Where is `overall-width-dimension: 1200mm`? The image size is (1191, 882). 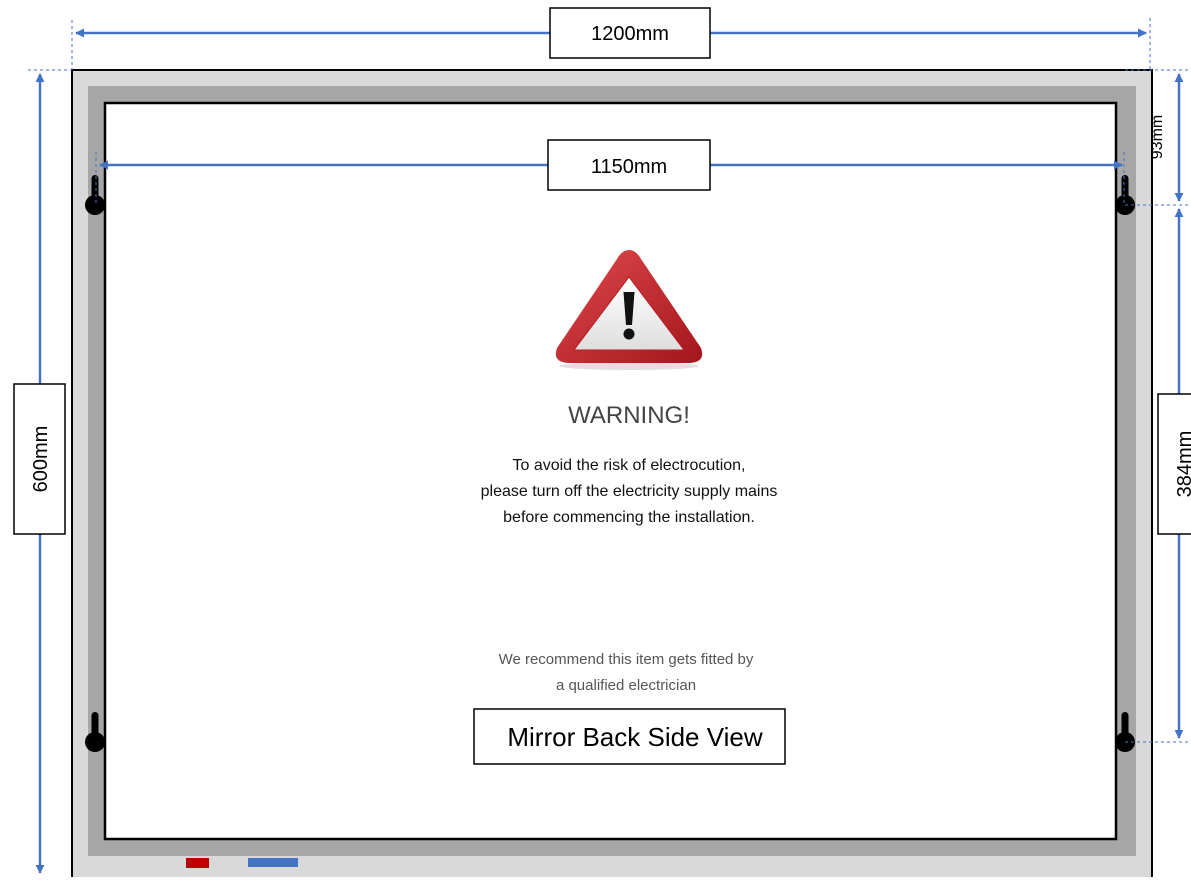 overall-width-dimension: 1200mm is located at coordinates (611, 33).